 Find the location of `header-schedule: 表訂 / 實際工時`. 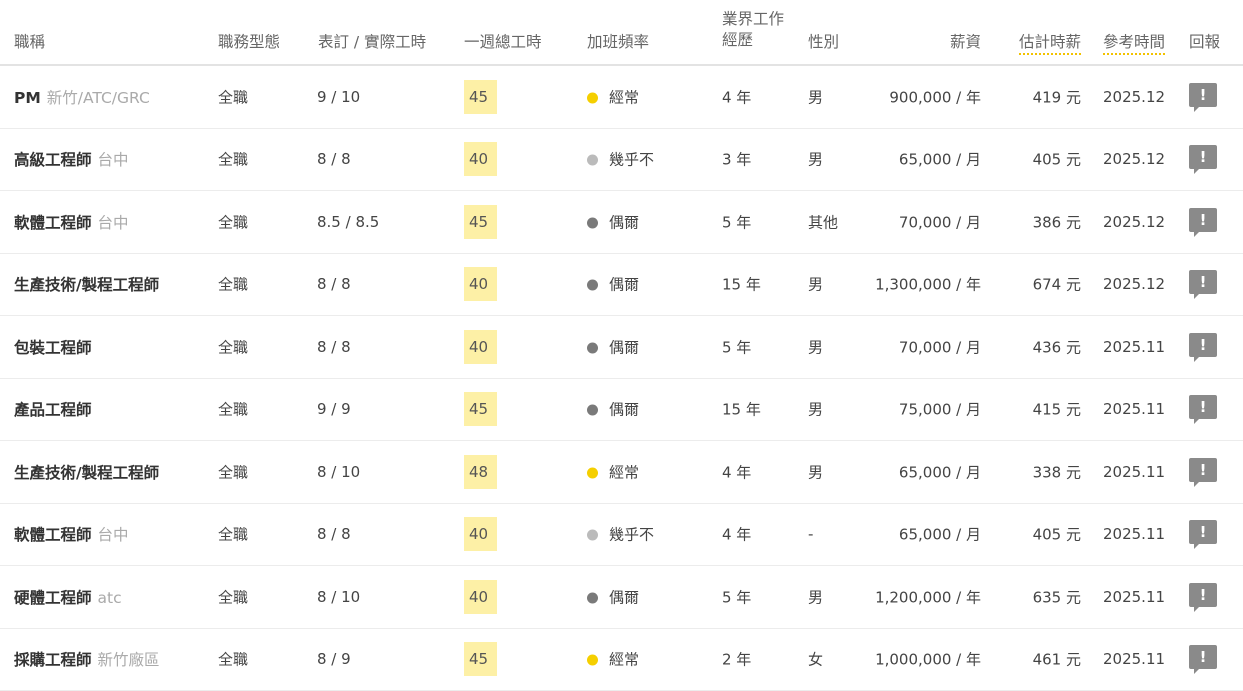

header-schedule: 表訂 / 實際工時 is located at coordinates (372, 41).